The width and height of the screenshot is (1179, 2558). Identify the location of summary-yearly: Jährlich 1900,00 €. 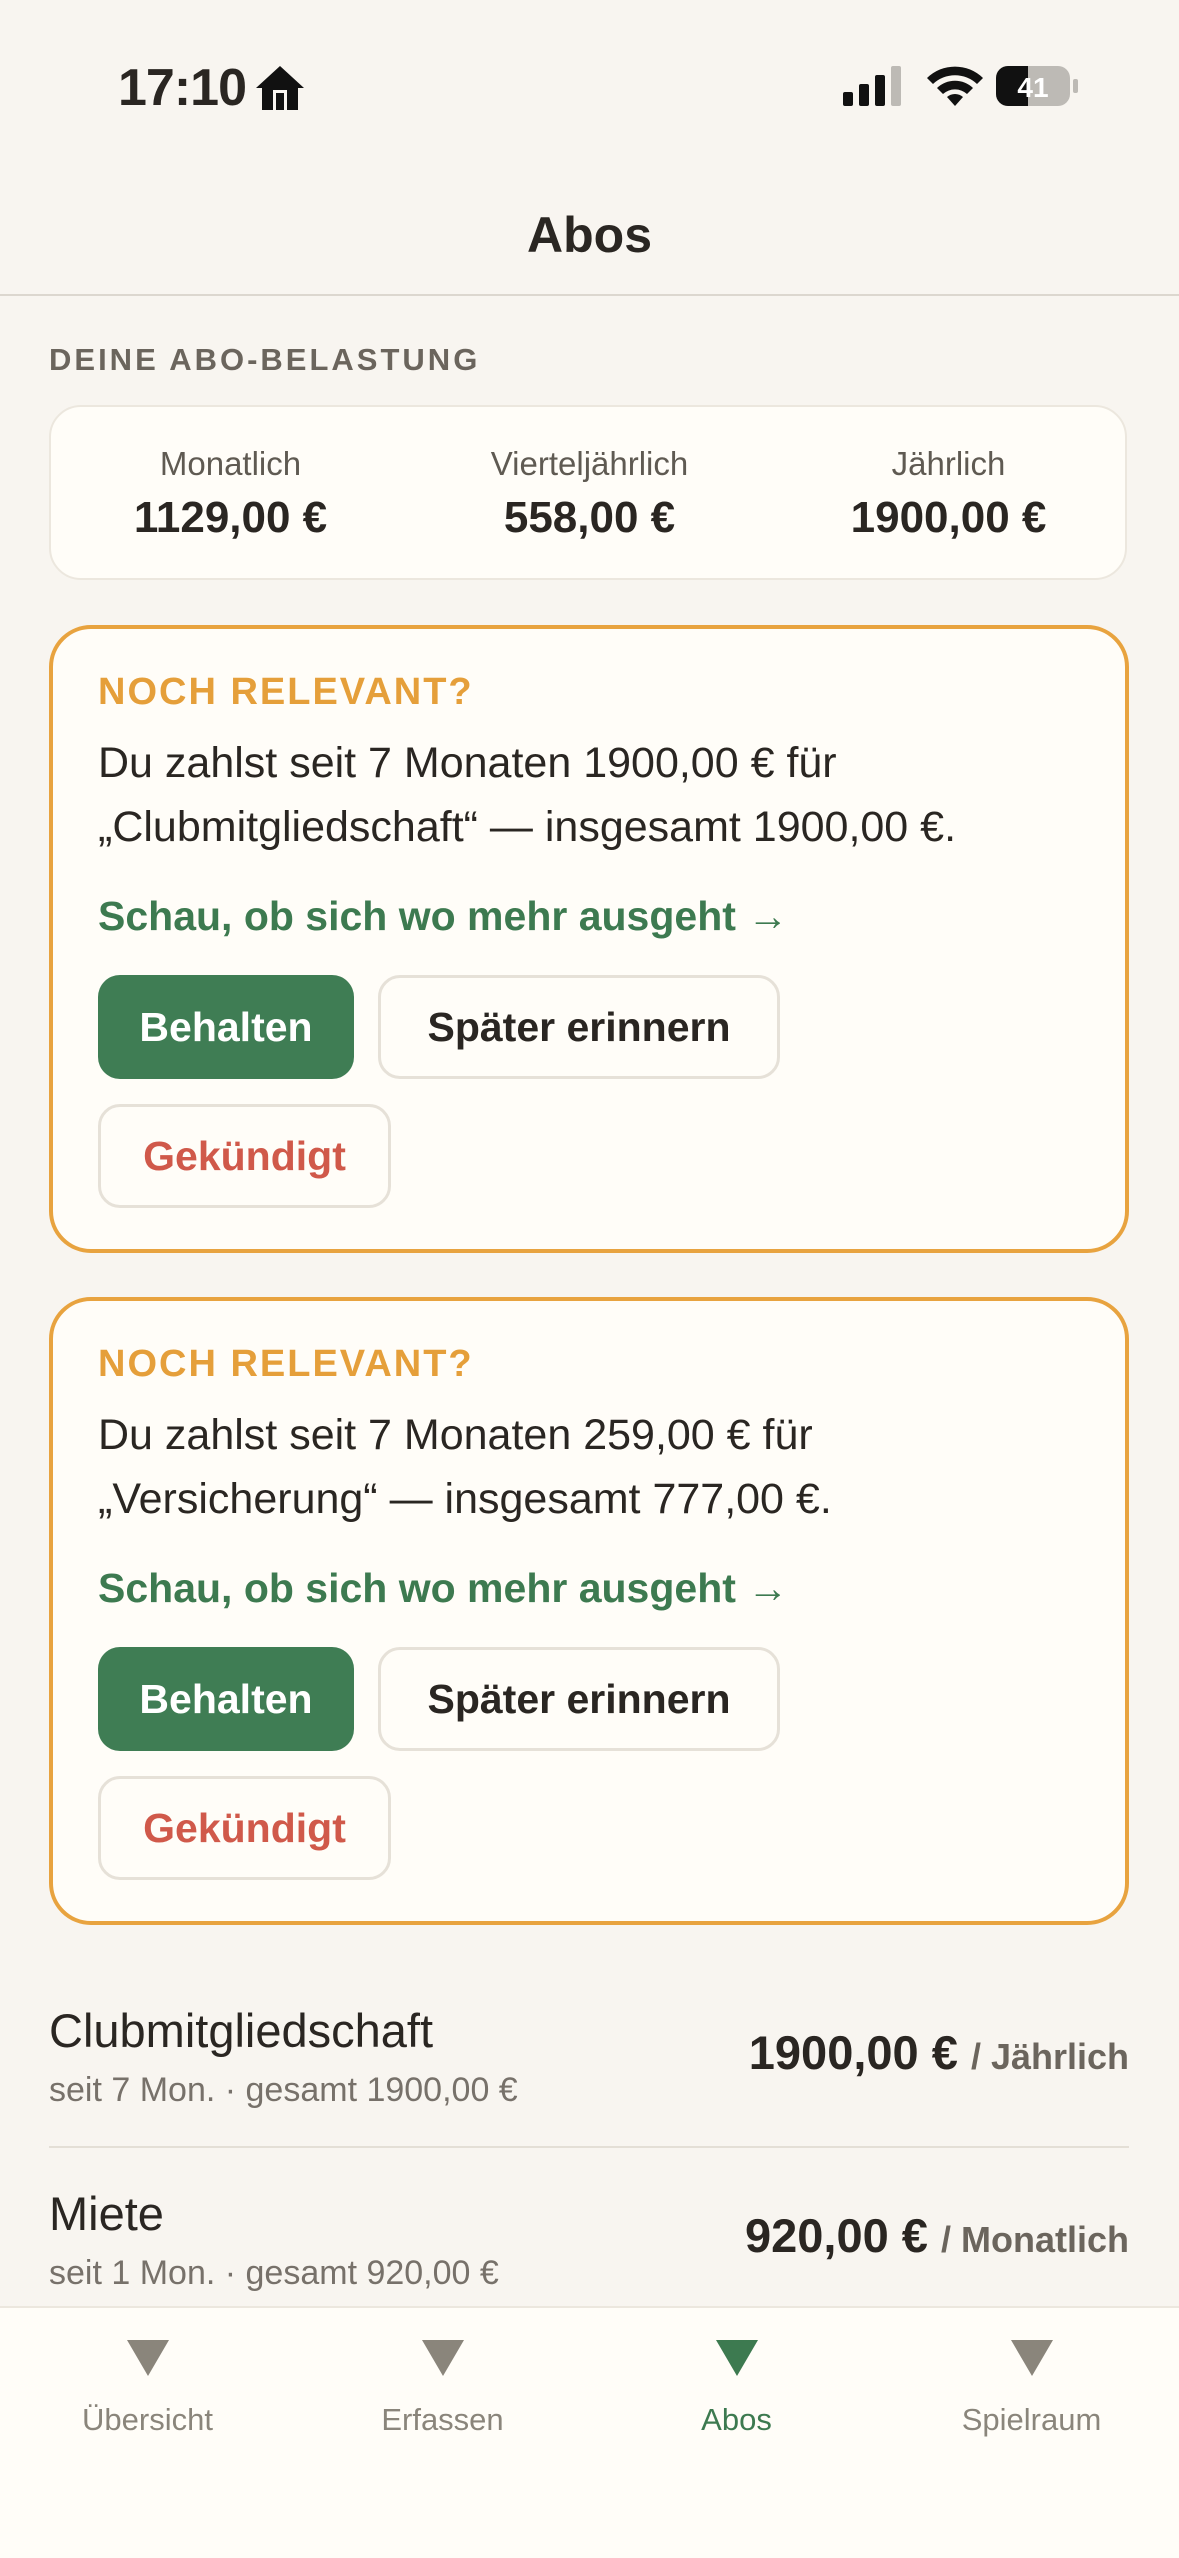
(948, 494).